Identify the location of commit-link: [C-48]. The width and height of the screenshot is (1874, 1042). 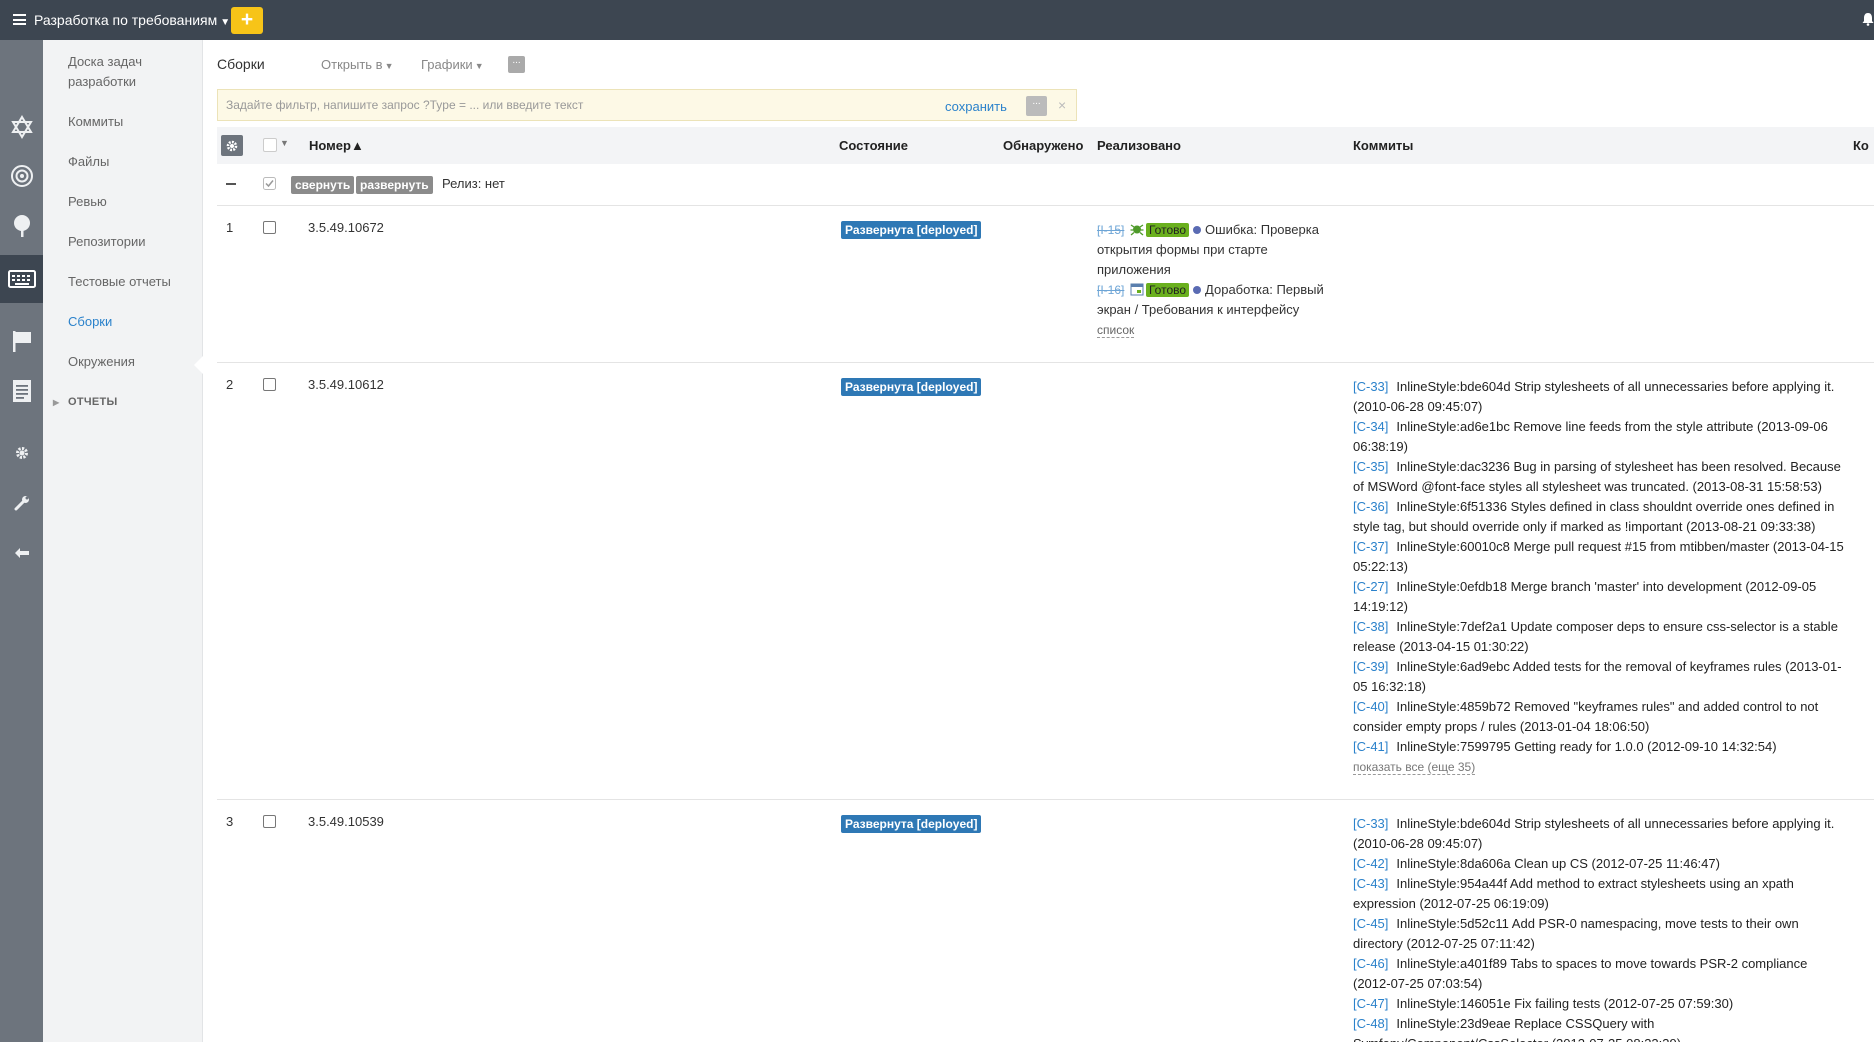
(1370, 1023).